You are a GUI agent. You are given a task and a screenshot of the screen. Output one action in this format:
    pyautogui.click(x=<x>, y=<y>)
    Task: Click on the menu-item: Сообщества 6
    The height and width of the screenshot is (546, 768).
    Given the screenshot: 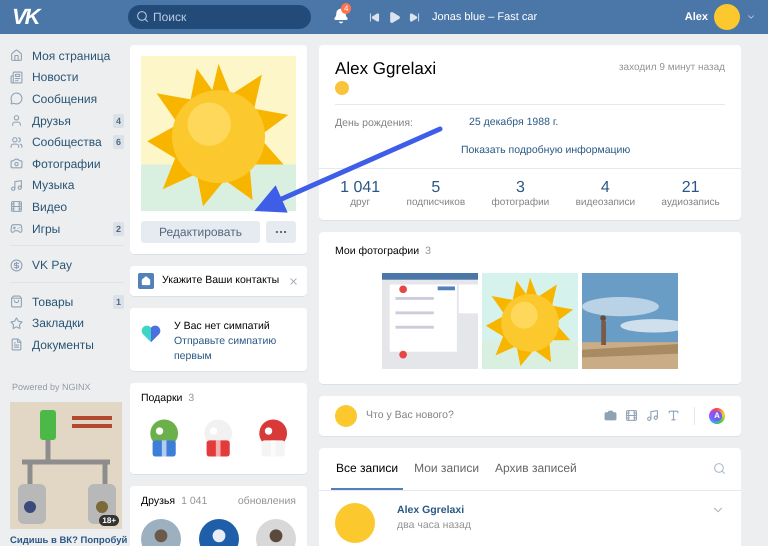 What is the action you would take?
    pyautogui.click(x=67, y=142)
    